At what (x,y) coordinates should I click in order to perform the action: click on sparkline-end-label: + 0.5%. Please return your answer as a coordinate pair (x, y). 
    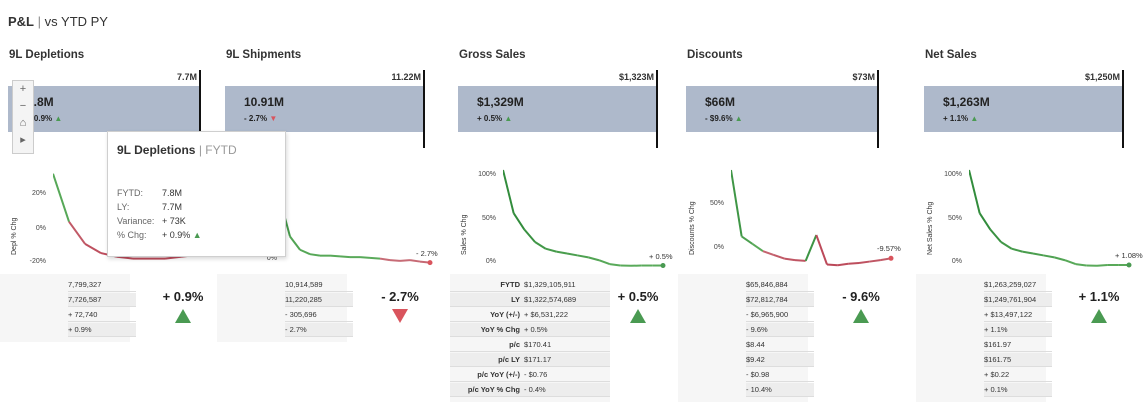
    Looking at the image, I should click on (661, 256).